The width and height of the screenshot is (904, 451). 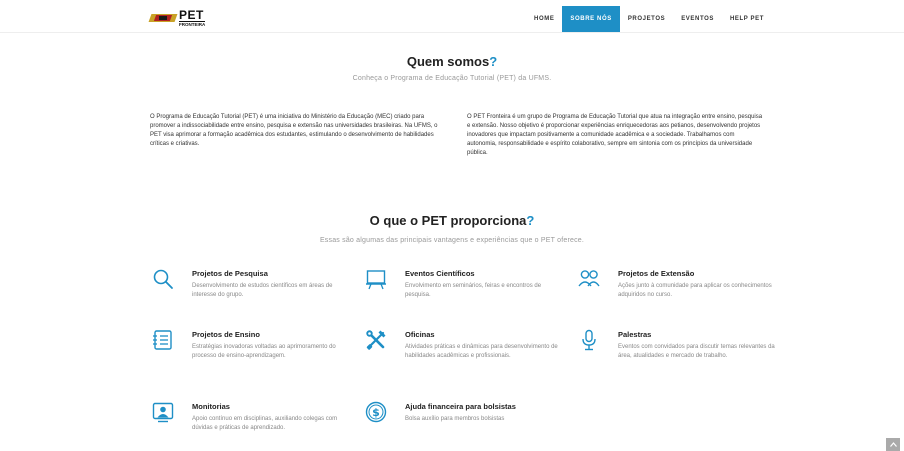 What do you see at coordinates (544, 19) in the screenshot?
I see `nav-home: HOME` at bounding box center [544, 19].